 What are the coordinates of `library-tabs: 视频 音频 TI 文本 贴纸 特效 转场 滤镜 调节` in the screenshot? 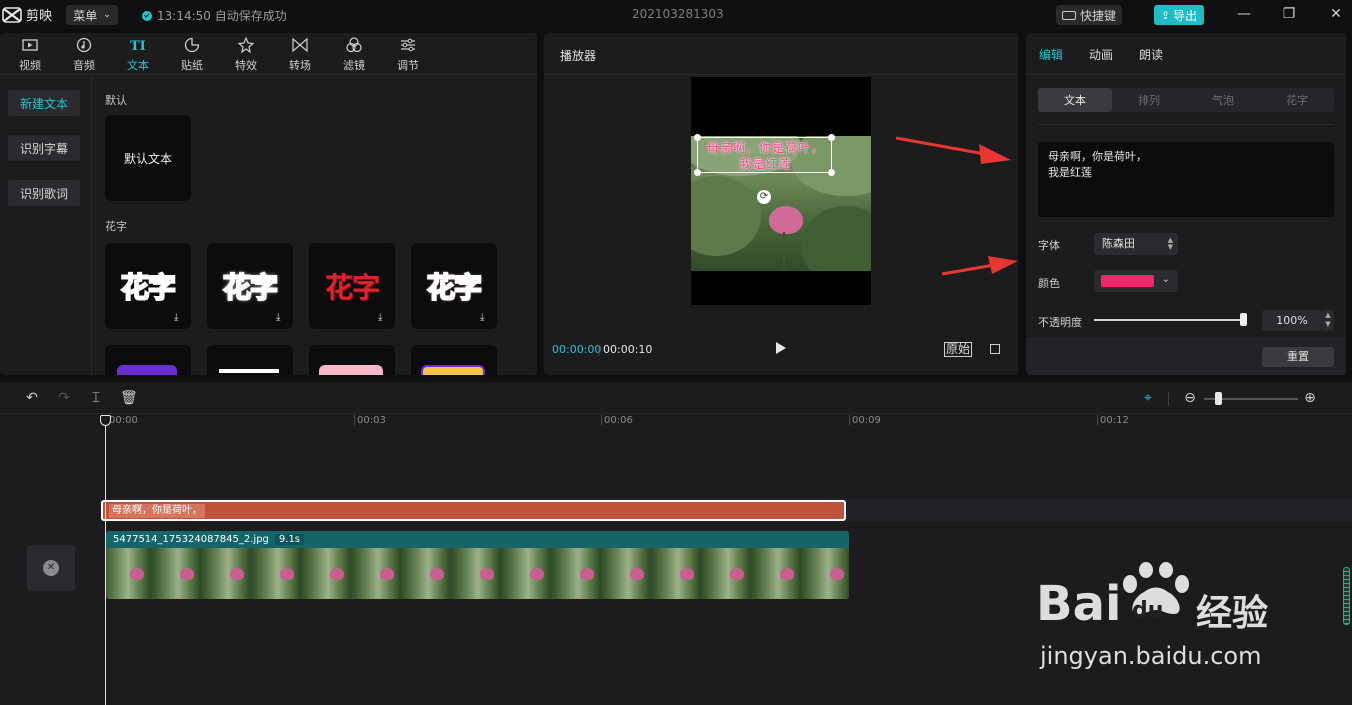 It's located at (268, 54).